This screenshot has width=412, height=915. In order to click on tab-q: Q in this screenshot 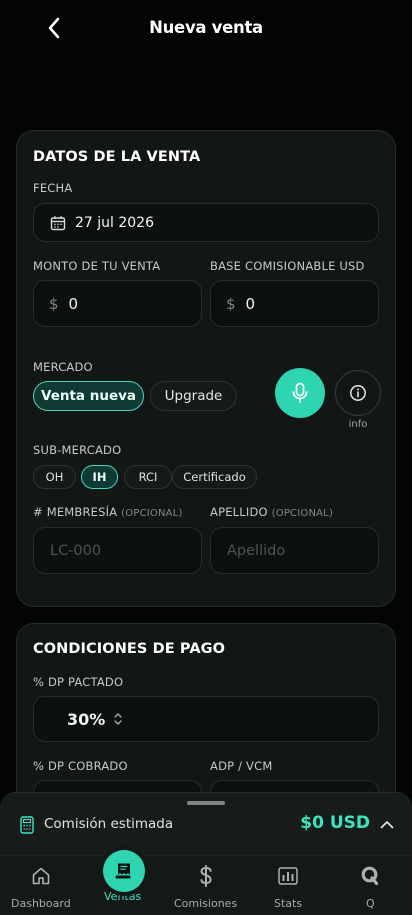, I will do `click(370, 885)`.